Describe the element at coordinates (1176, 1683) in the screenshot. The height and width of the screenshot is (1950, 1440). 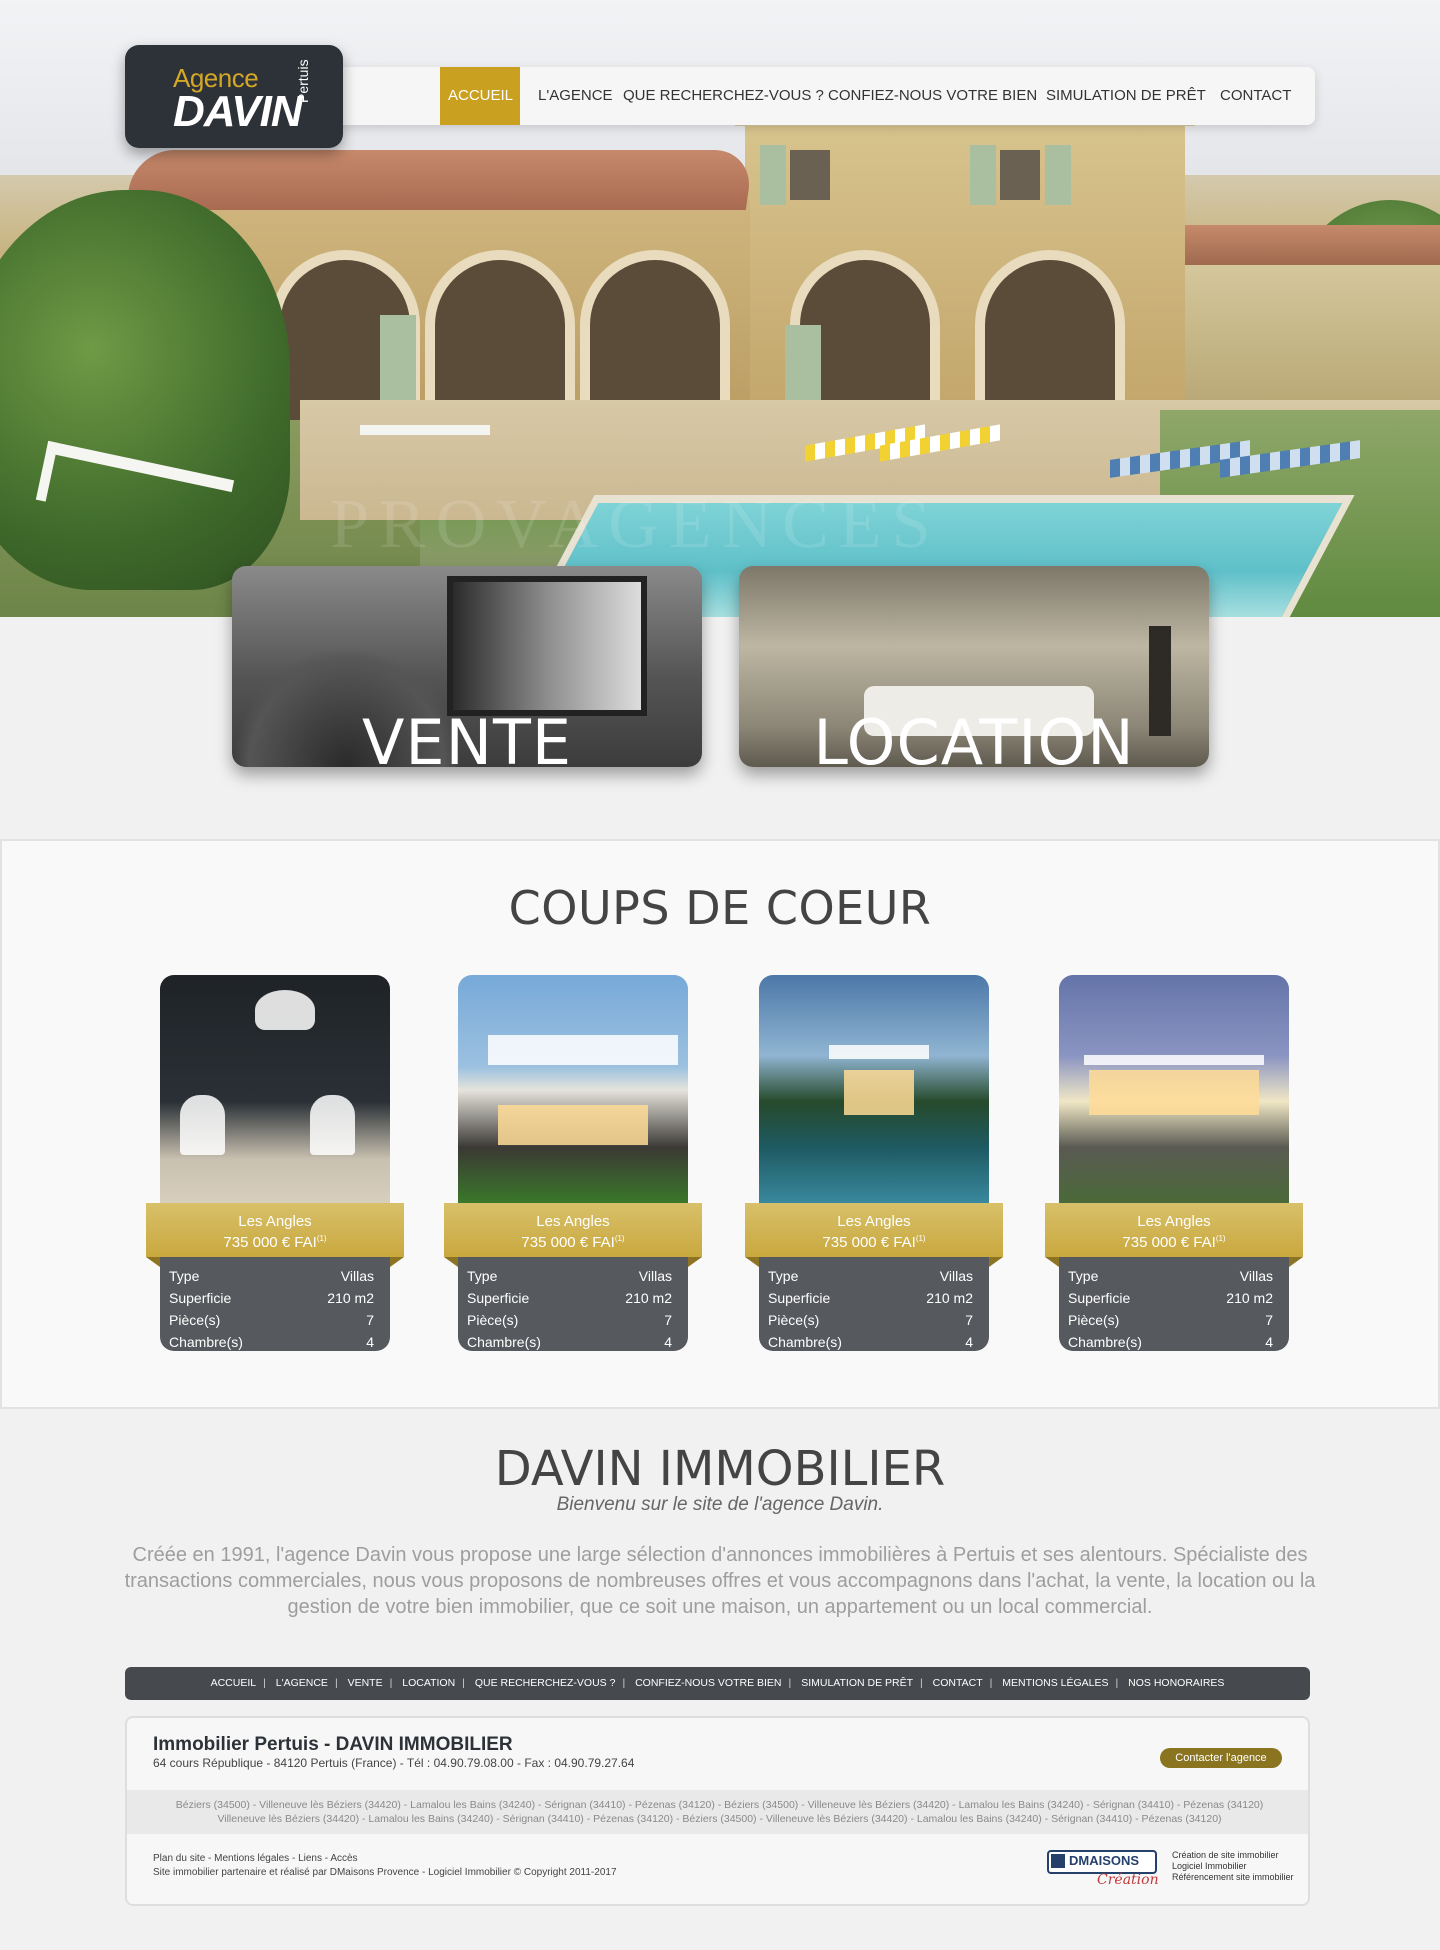
I see `footer-link-honoraires: NOS HONORAIRES` at that location.